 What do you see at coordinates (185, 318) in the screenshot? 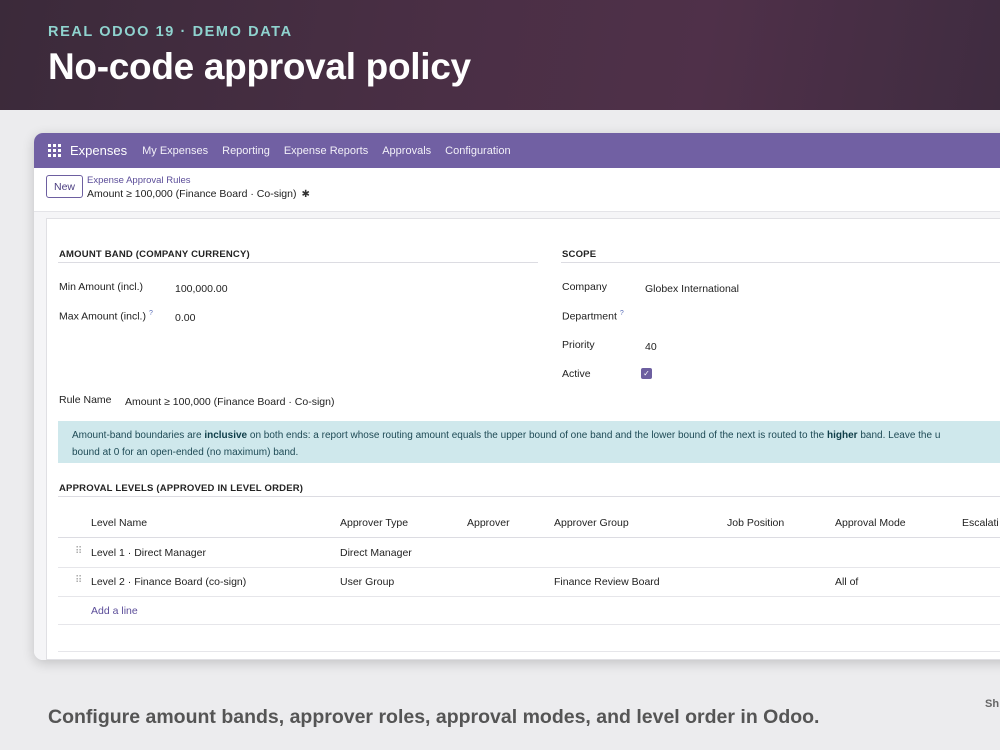
I see `max-amount-field: 0.00` at bounding box center [185, 318].